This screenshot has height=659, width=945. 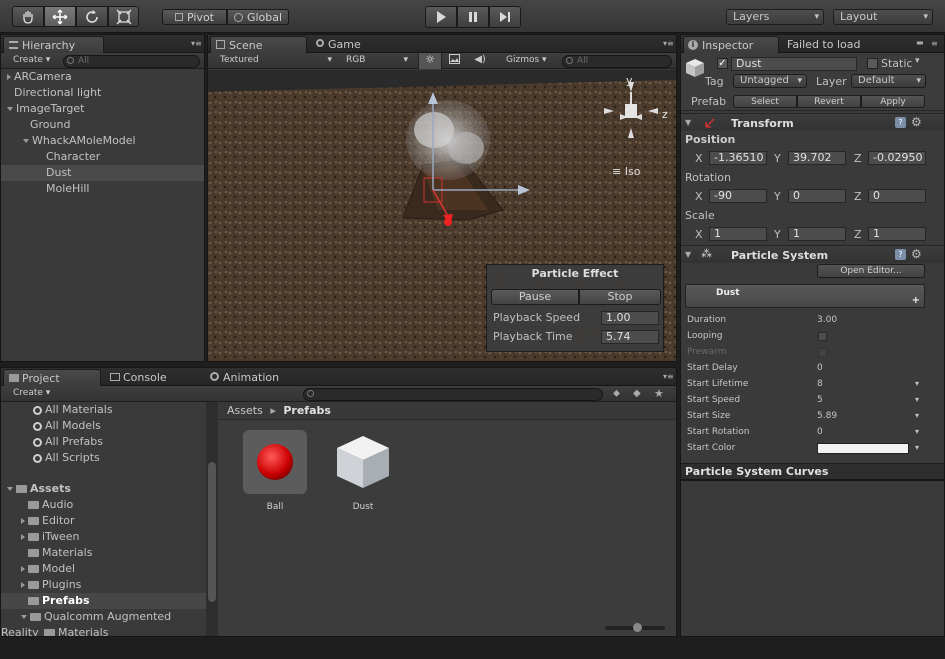 I want to click on favorite-item: All Materials, so click(x=103, y=410).